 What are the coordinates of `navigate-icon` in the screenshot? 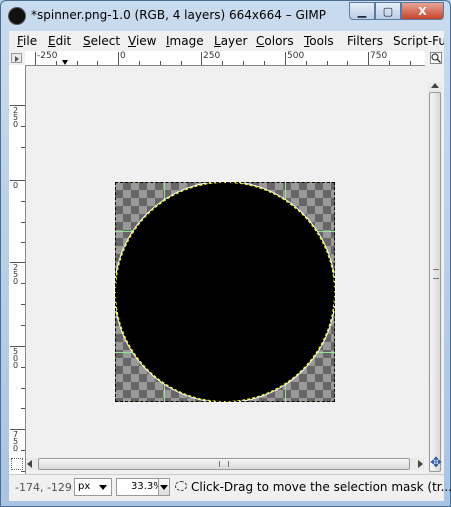 It's located at (436, 58).